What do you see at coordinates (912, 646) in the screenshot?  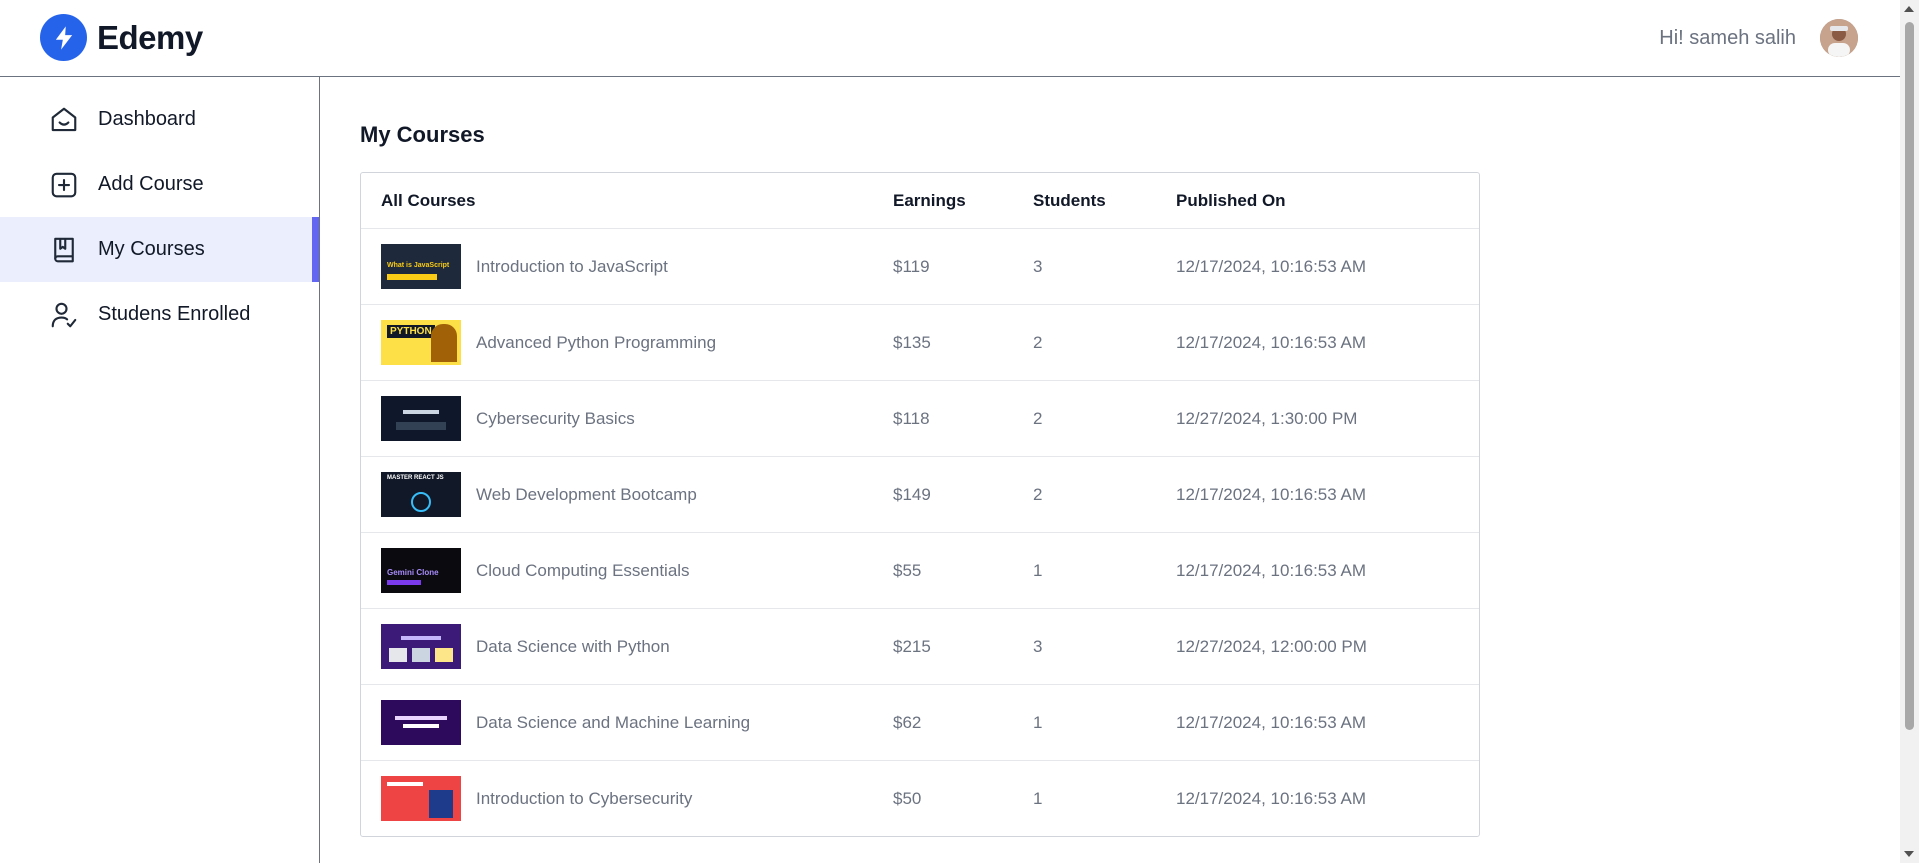 I see `course-earnings: $215` at bounding box center [912, 646].